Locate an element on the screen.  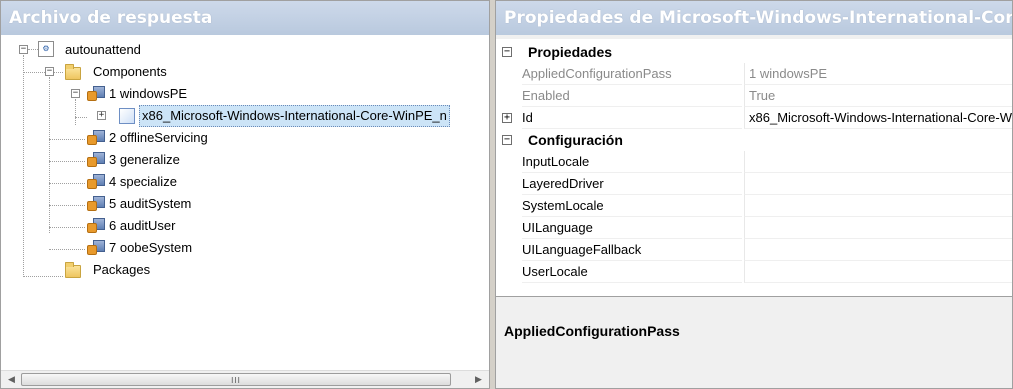
tree-node-pass: 4 specialize is located at coordinates (151, 182).